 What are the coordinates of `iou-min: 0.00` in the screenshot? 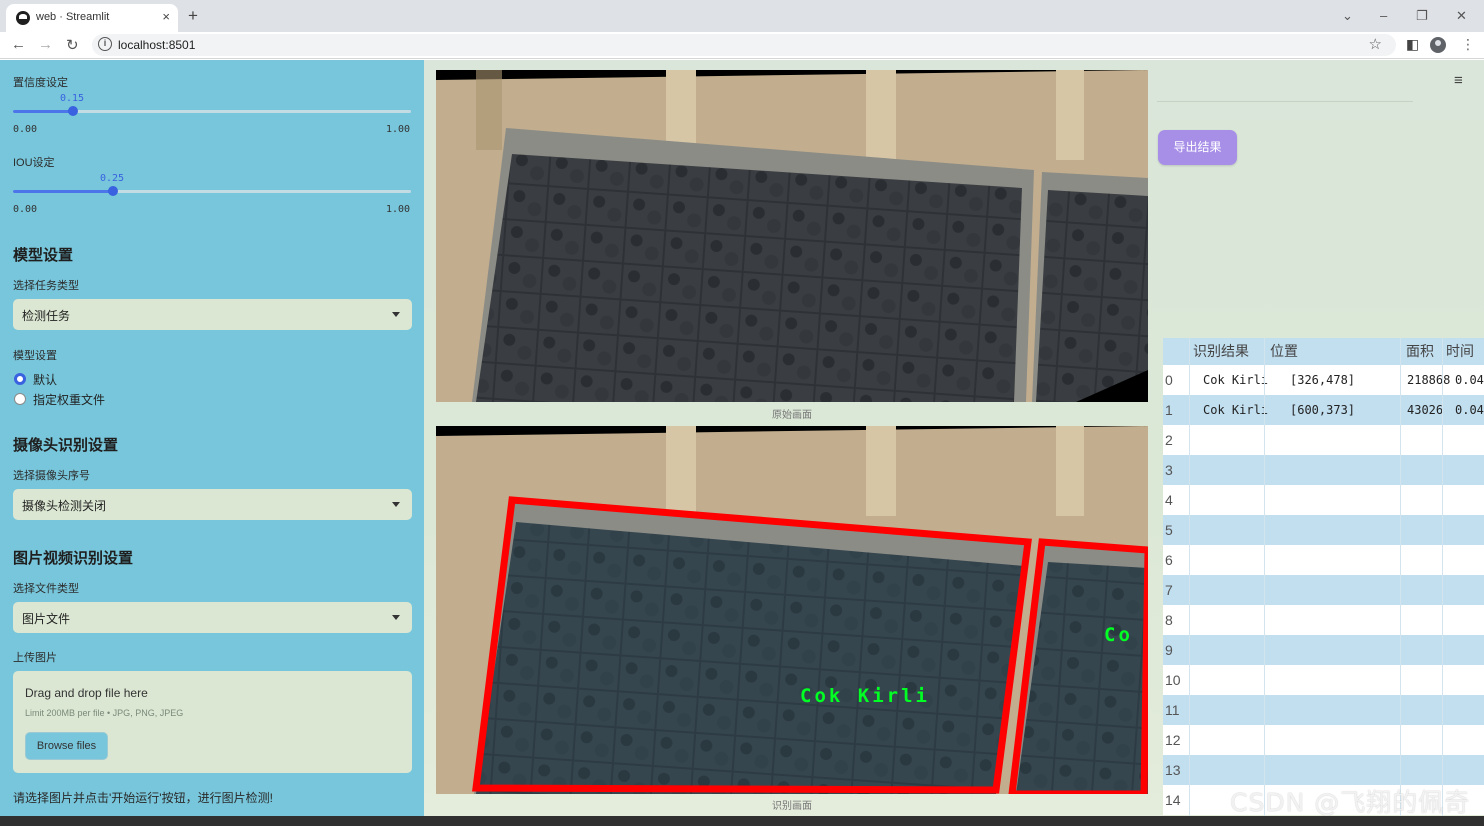 It's located at (25, 209).